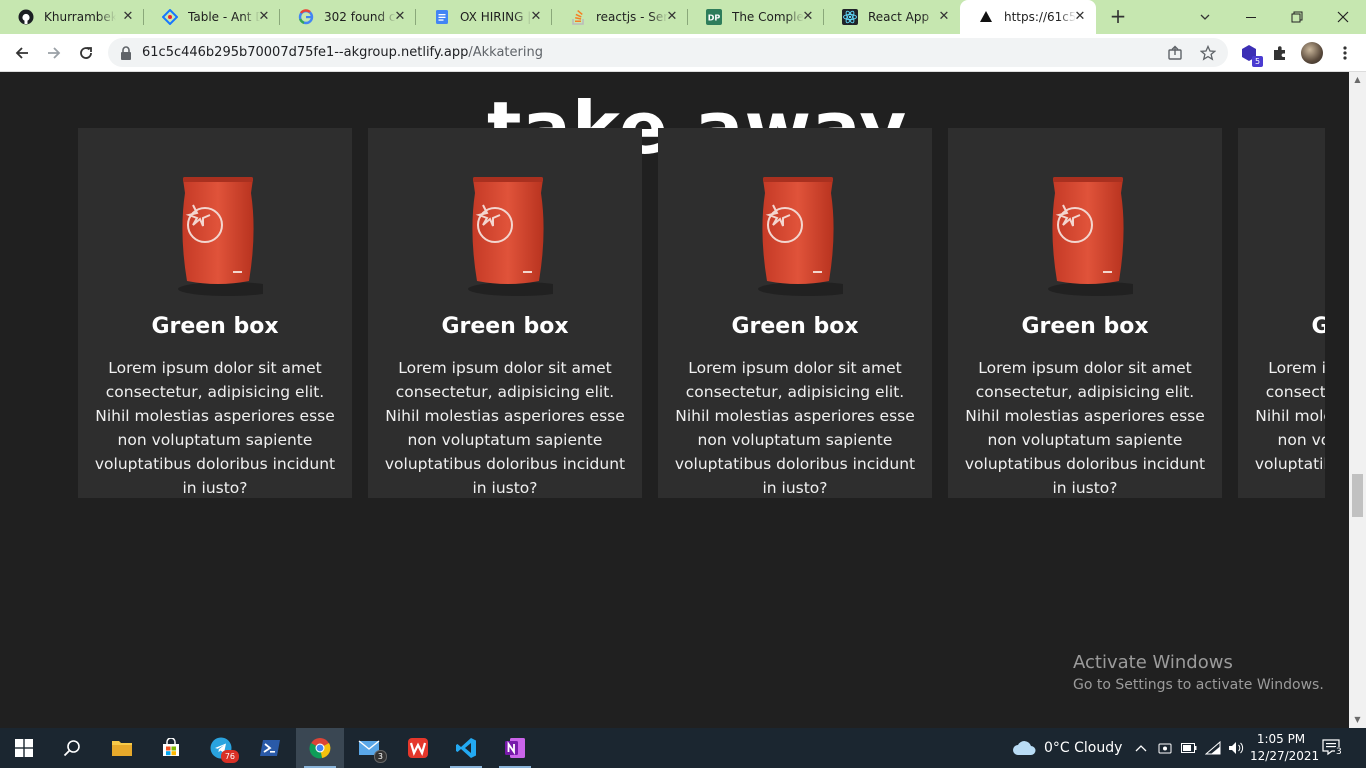 The width and height of the screenshot is (1366, 768). I want to click on taskbar-onenote, so click(515, 748).